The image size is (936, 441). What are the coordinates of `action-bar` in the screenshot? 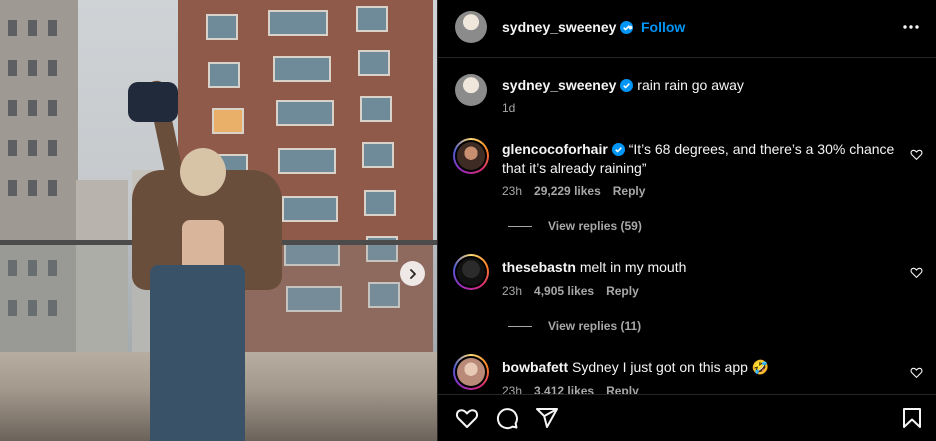 It's located at (687, 417).